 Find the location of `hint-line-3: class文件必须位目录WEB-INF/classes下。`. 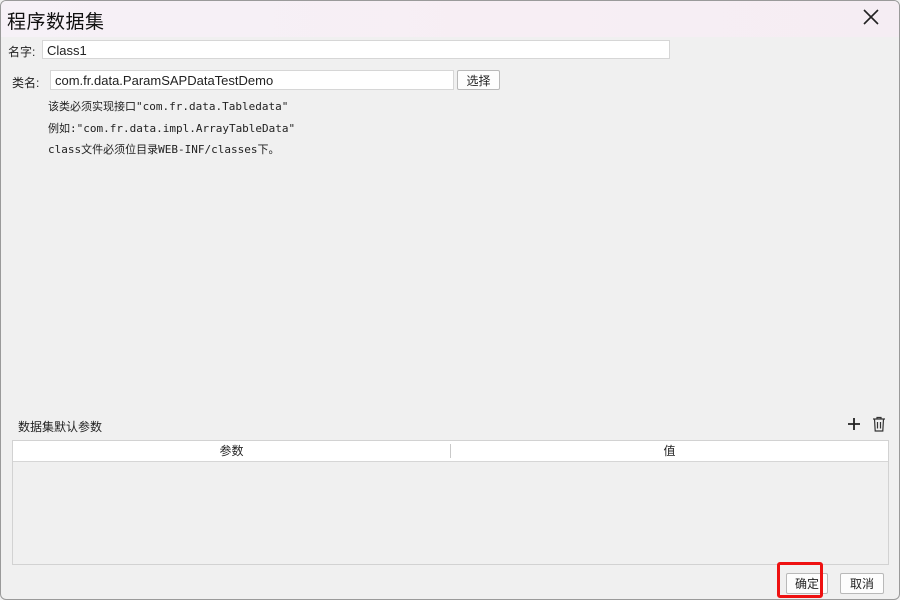

hint-line-3: class文件必须位目录WEB-INF/classes下。 is located at coordinates (164, 149).